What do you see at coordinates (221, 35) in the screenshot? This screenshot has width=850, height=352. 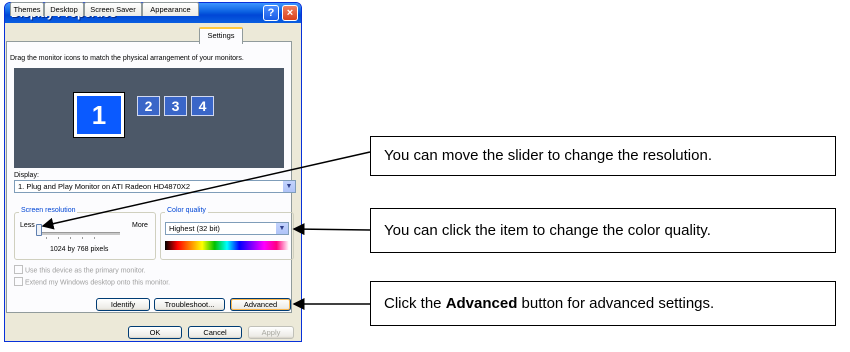 I see `tab-settings: Settings` at bounding box center [221, 35].